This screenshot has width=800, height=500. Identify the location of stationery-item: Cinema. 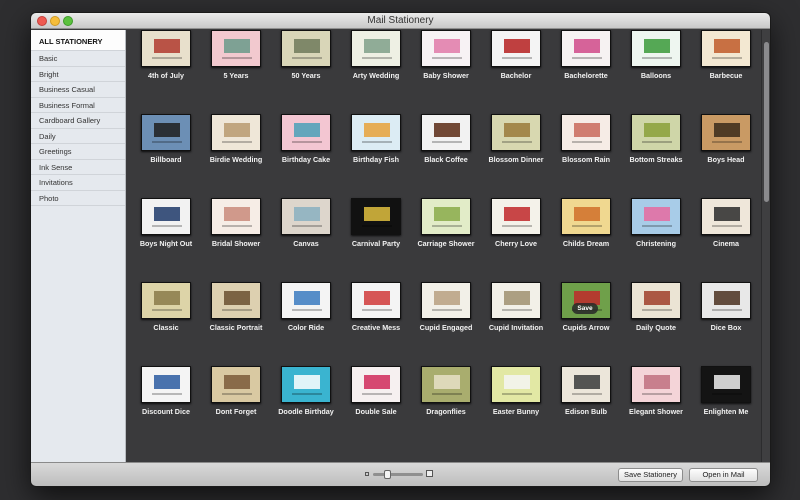
(726, 229).